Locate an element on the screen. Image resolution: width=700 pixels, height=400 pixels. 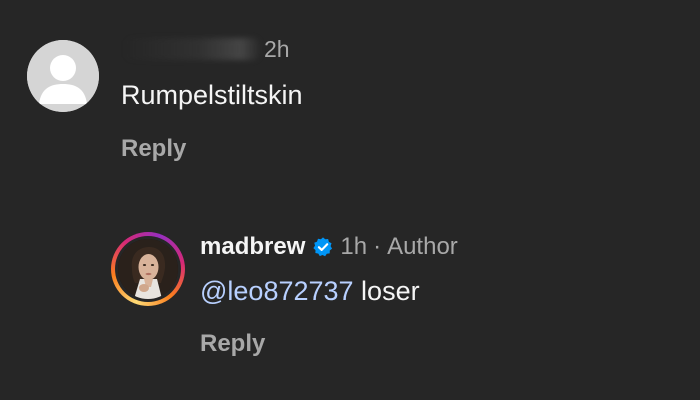
reply-text-content: loser is located at coordinates (386, 291).